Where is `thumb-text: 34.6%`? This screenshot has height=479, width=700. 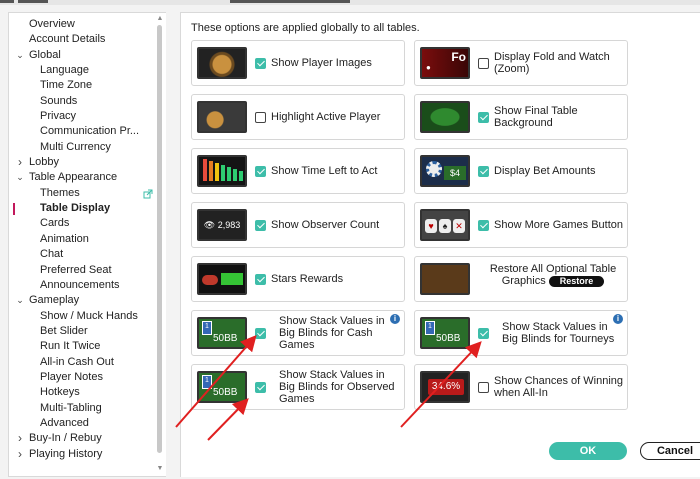
thumb-text: 34.6% is located at coordinates (446, 387).